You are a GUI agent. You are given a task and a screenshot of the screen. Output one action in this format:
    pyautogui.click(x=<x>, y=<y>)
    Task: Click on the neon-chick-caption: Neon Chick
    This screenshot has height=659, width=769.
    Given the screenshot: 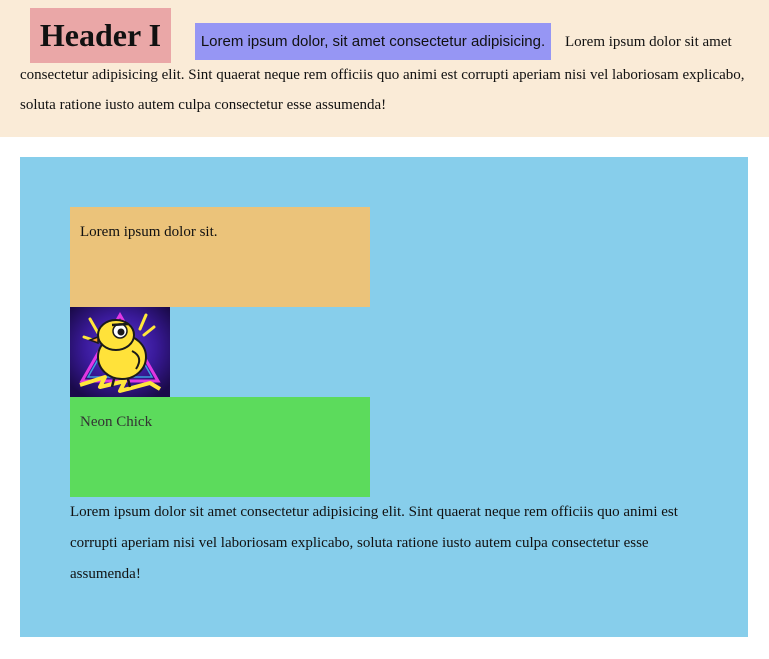 What is the action you would take?
    pyautogui.click(x=116, y=422)
    